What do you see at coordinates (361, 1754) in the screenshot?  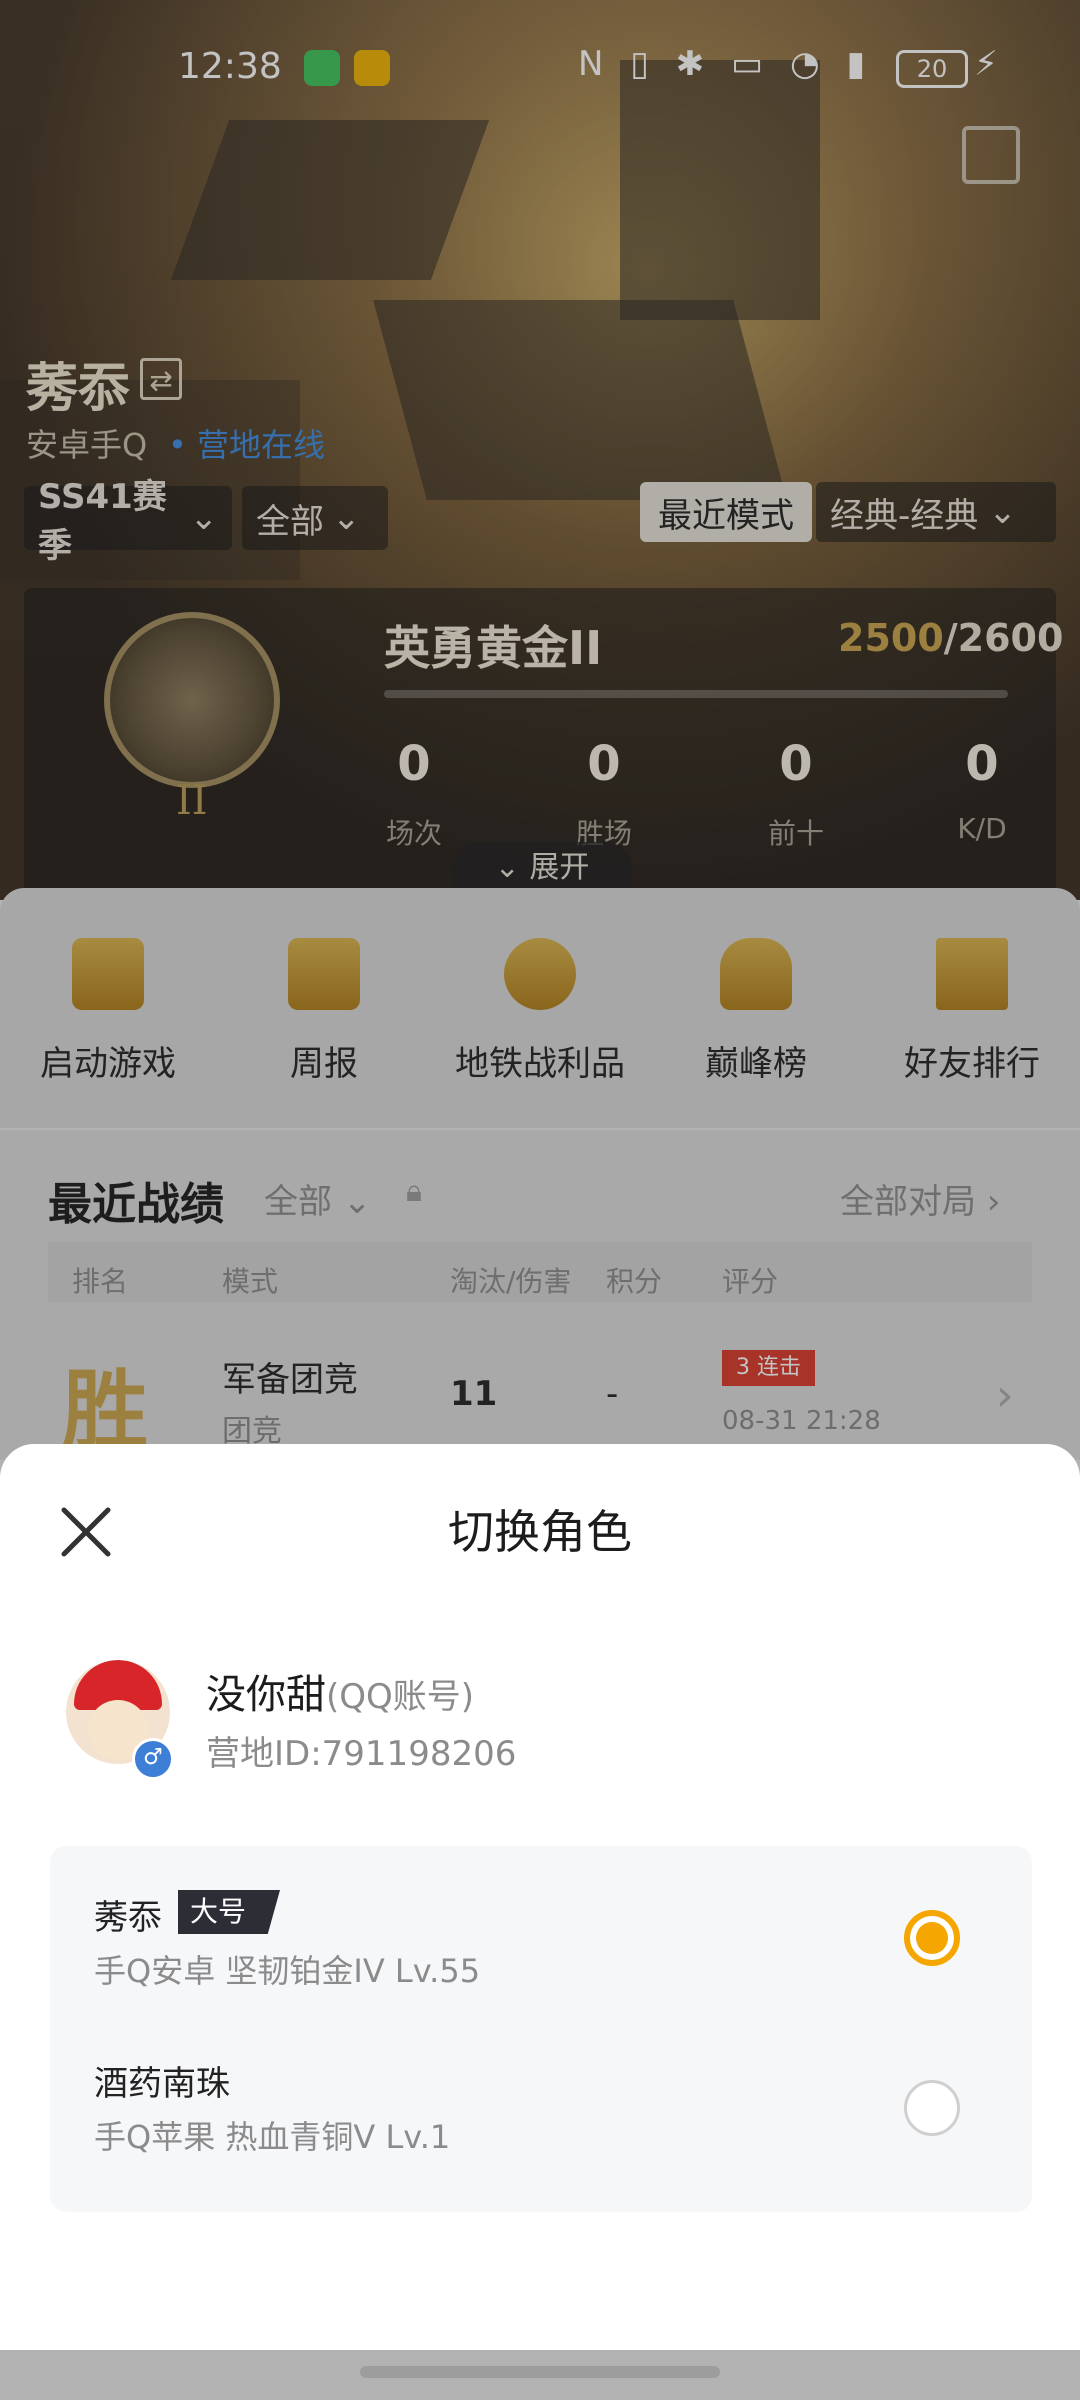 I see `camp-id: 营地ID:791198206` at bounding box center [361, 1754].